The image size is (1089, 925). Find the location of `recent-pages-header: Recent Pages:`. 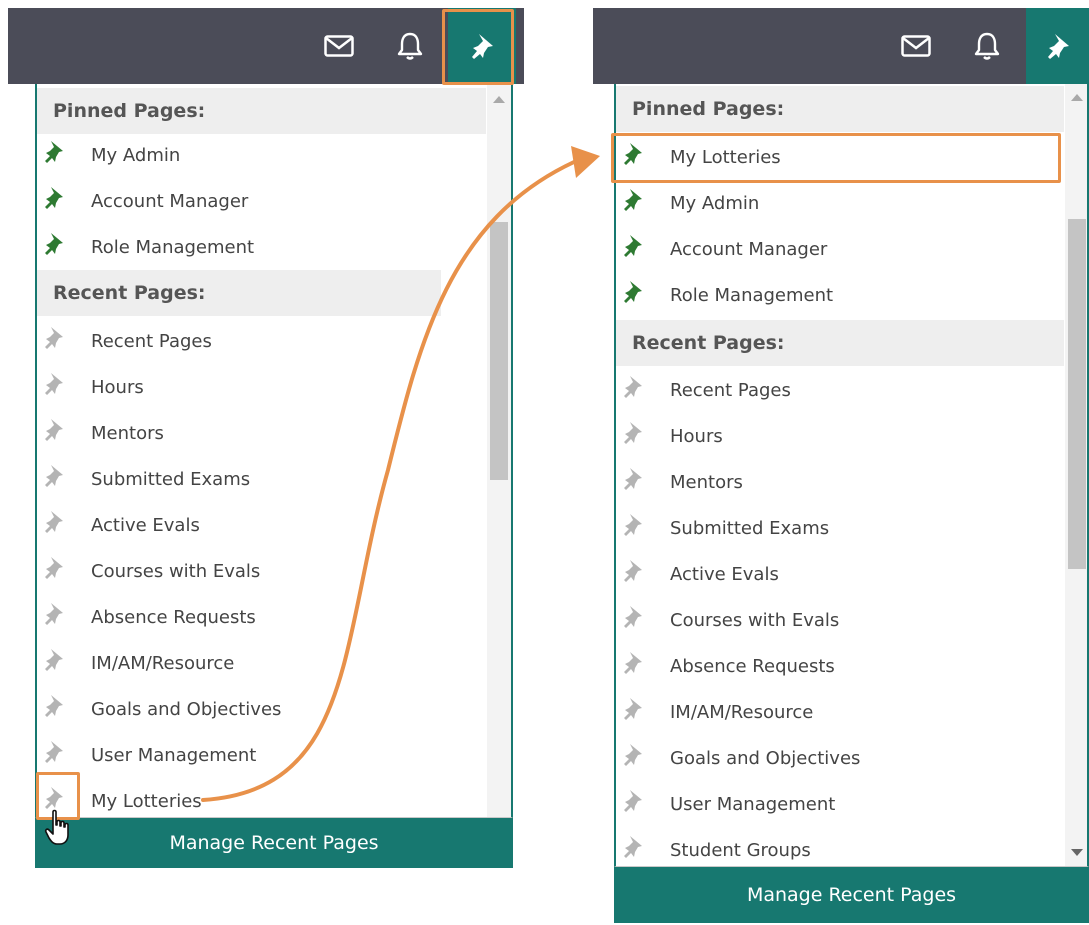

recent-pages-header: Recent Pages: is located at coordinates (840, 343).